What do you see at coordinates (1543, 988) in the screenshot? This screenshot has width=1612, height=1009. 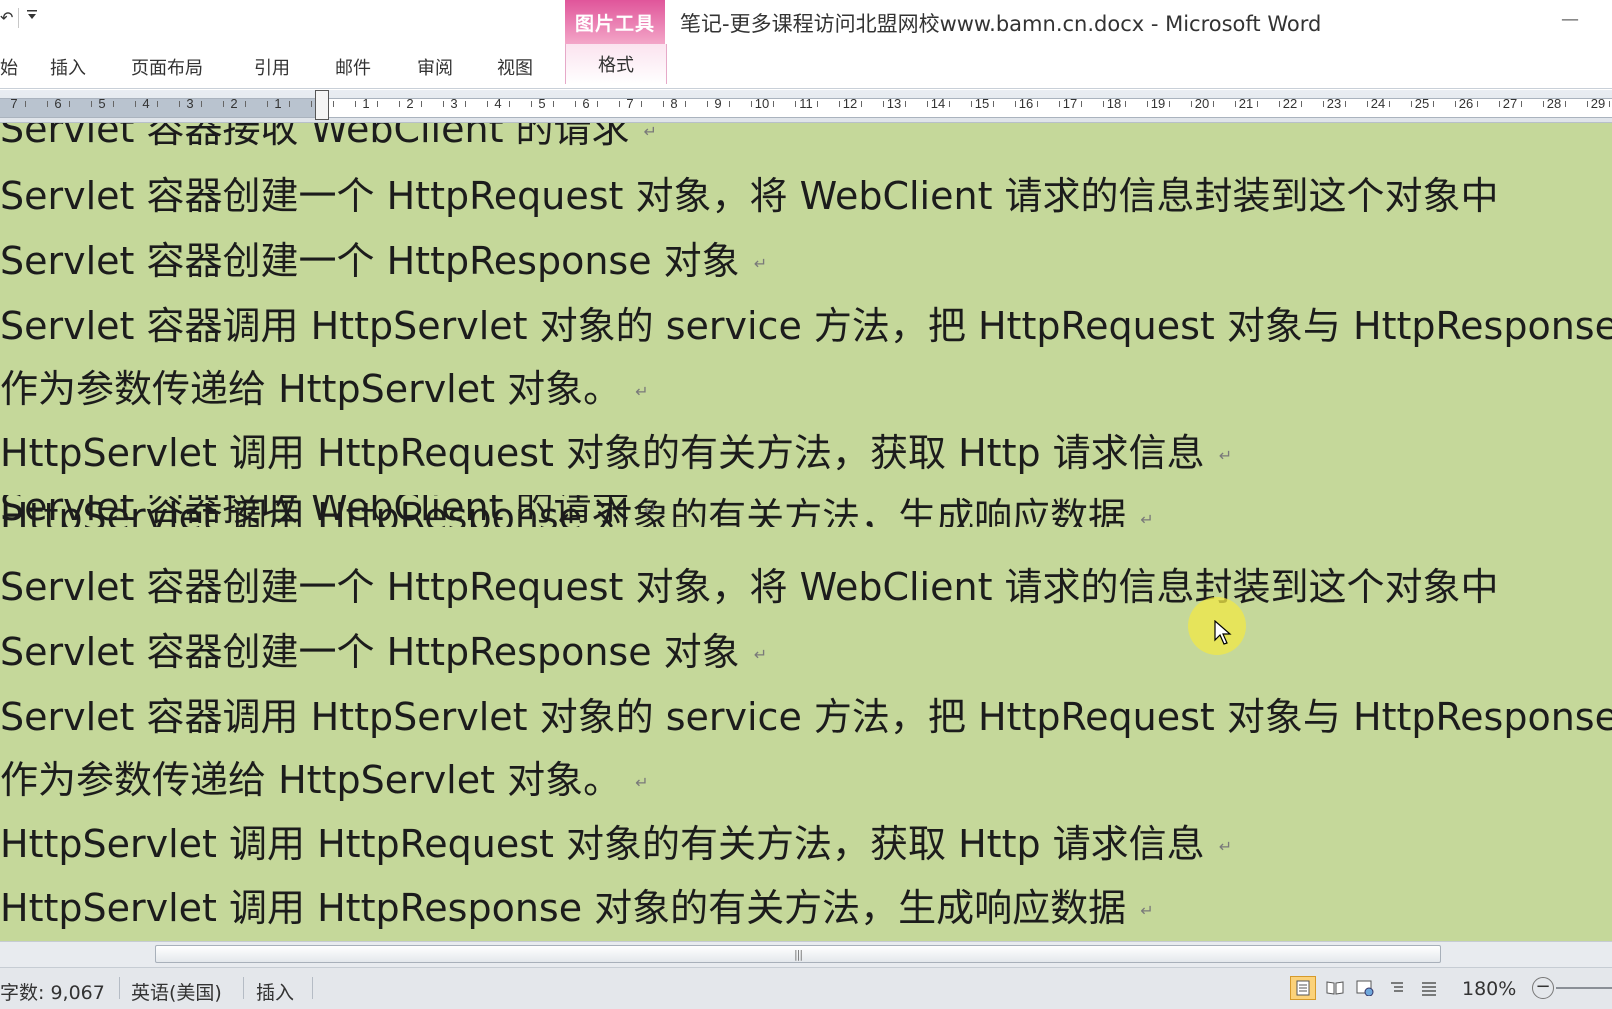 I see `zoom-out-button: −` at bounding box center [1543, 988].